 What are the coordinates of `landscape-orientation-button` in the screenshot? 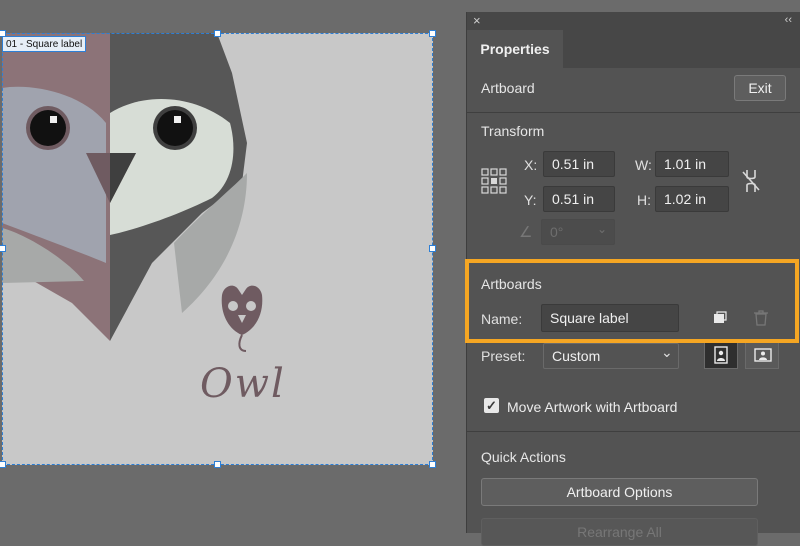 It's located at (762, 355).